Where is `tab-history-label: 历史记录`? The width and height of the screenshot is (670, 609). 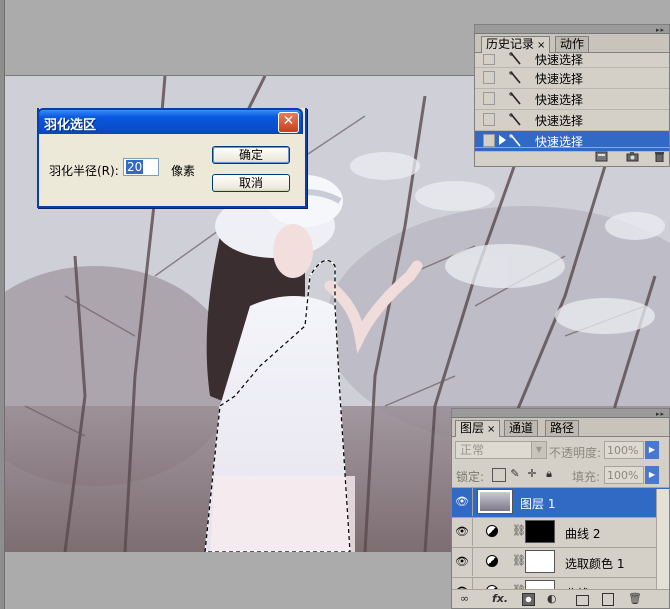 tab-history-label: 历史记录 is located at coordinates (510, 44).